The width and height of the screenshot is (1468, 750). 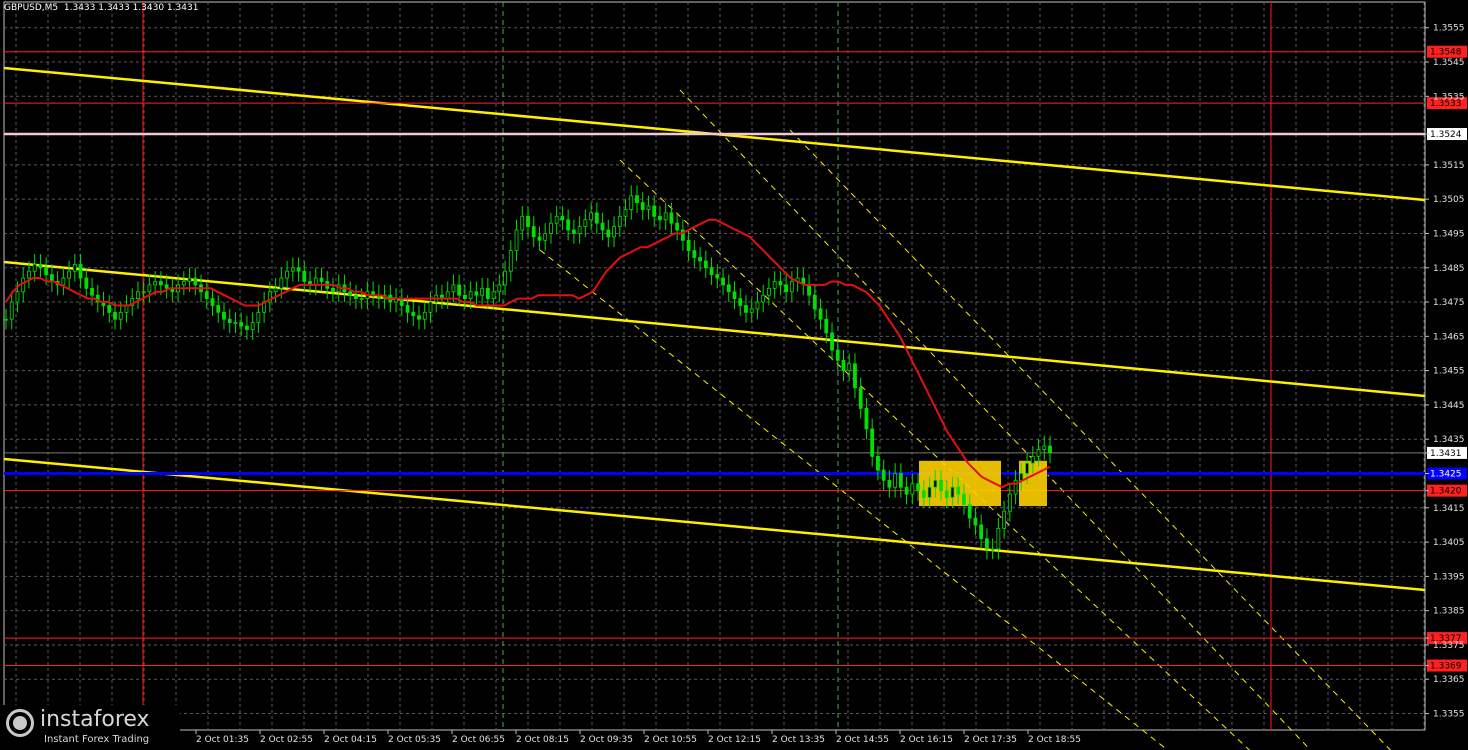 What do you see at coordinates (1449, 406) in the screenshot?
I see `y-tick-label: 1.3445` at bounding box center [1449, 406].